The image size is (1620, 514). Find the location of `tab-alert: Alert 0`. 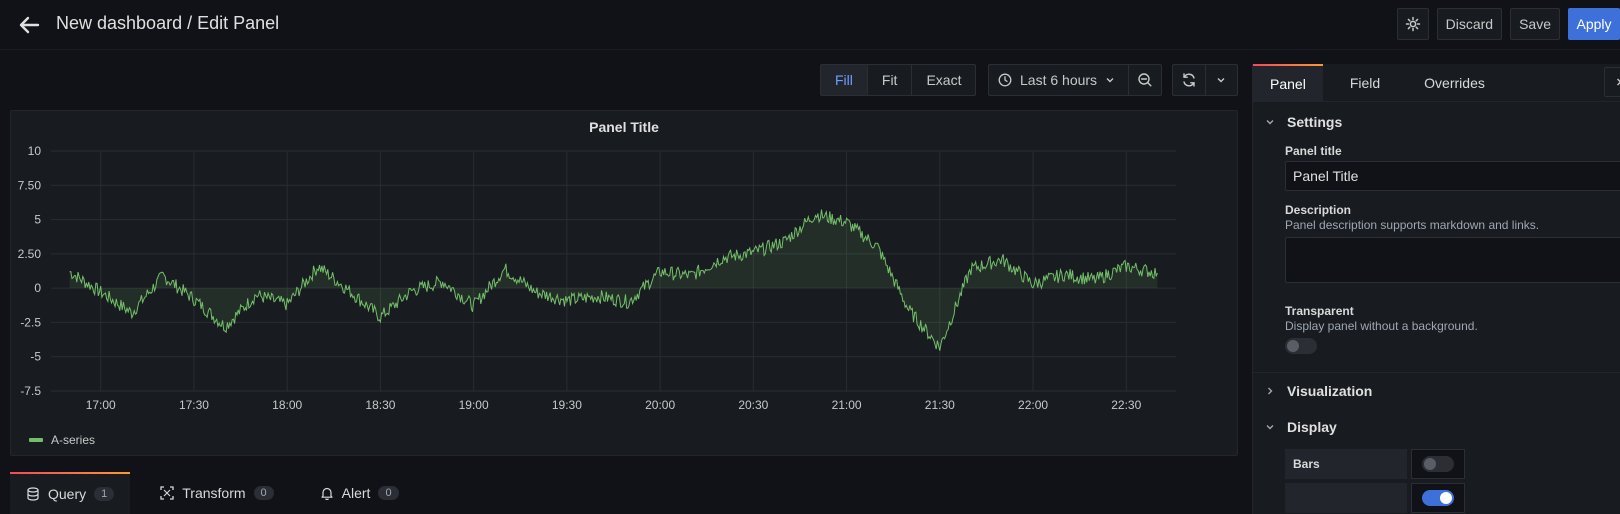

tab-alert: Alert 0 is located at coordinates (359, 493).